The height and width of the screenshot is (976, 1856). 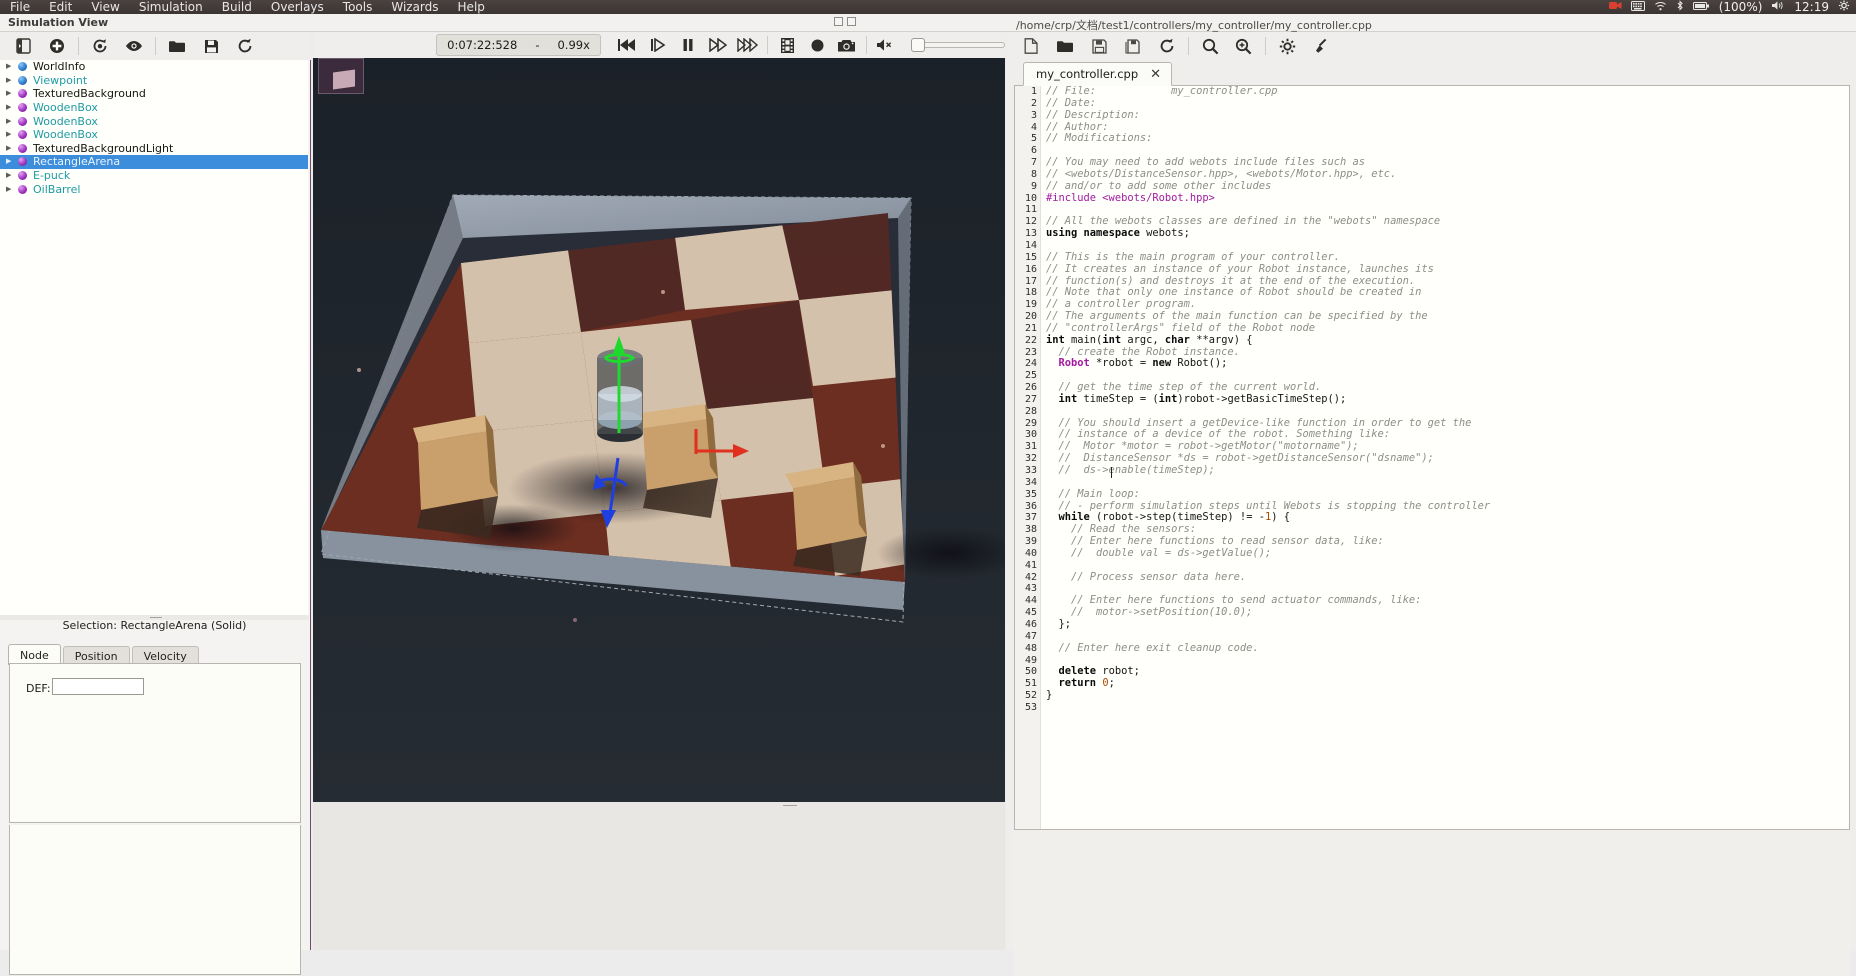 What do you see at coordinates (748, 45) in the screenshot?
I see `run-fast-button` at bounding box center [748, 45].